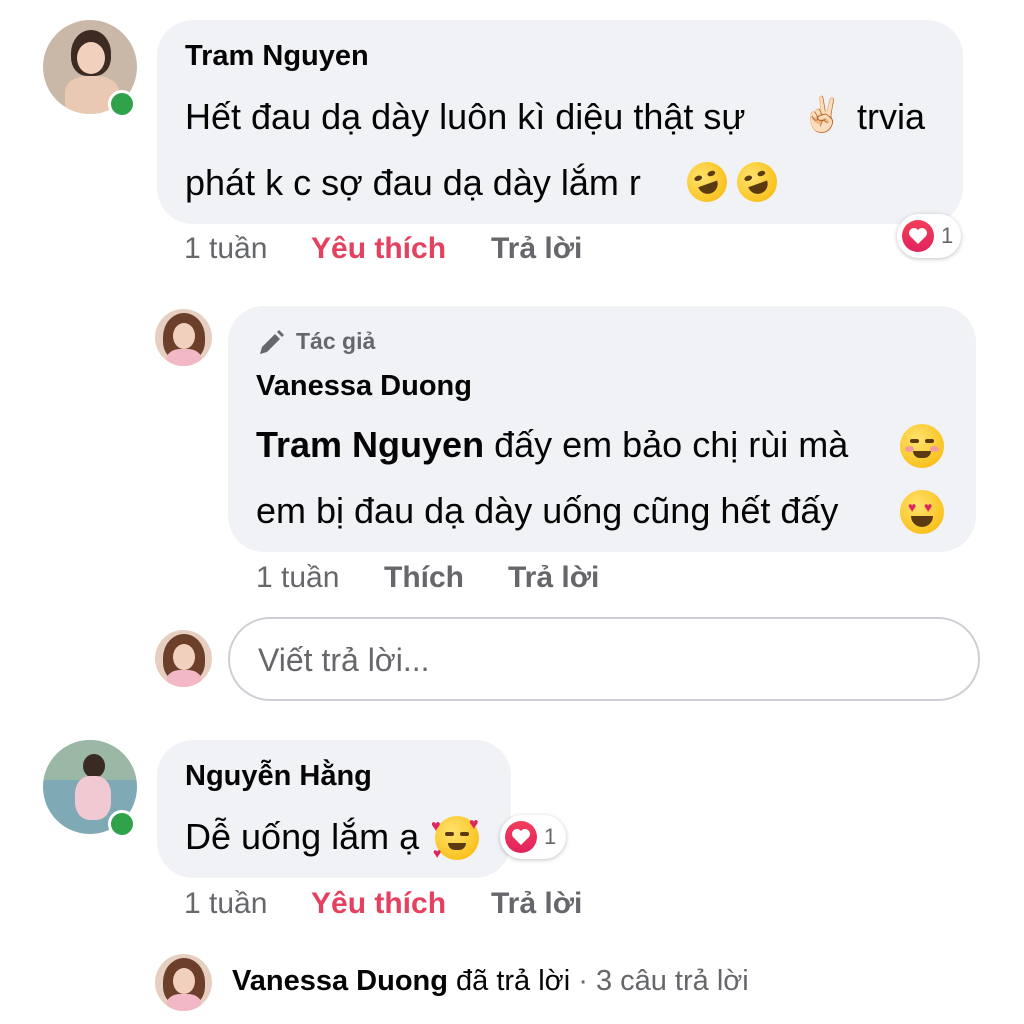 The width and height of the screenshot is (1024, 1024). What do you see at coordinates (666, 444) in the screenshot?
I see `comment-text-line1-rest: đấy em bảo chị rùi mà` at bounding box center [666, 444].